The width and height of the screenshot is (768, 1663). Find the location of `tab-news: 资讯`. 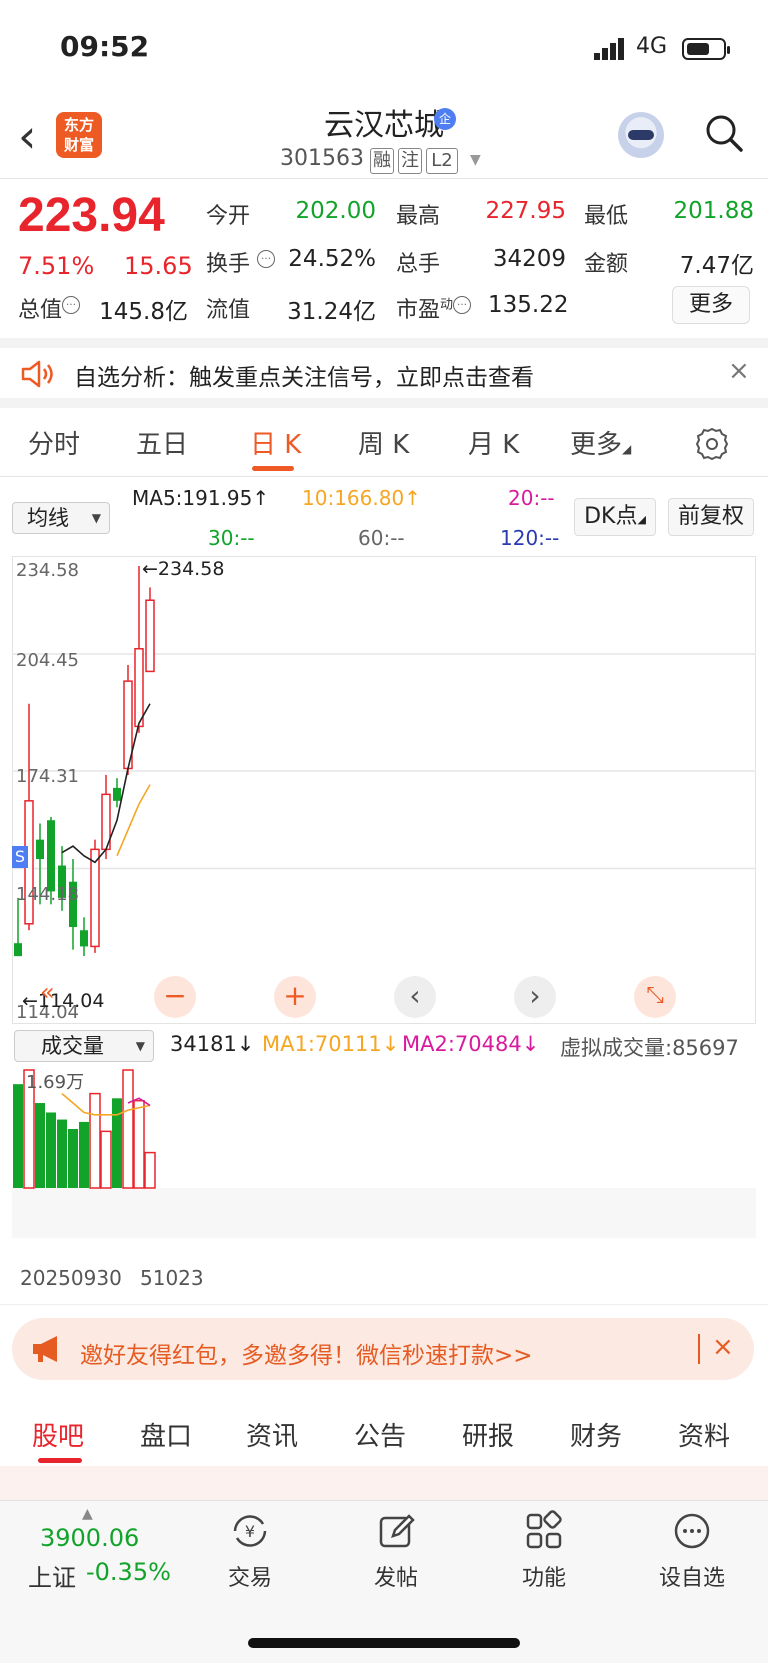

tab-news: 资讯 is located at coordinates (272, 1434).